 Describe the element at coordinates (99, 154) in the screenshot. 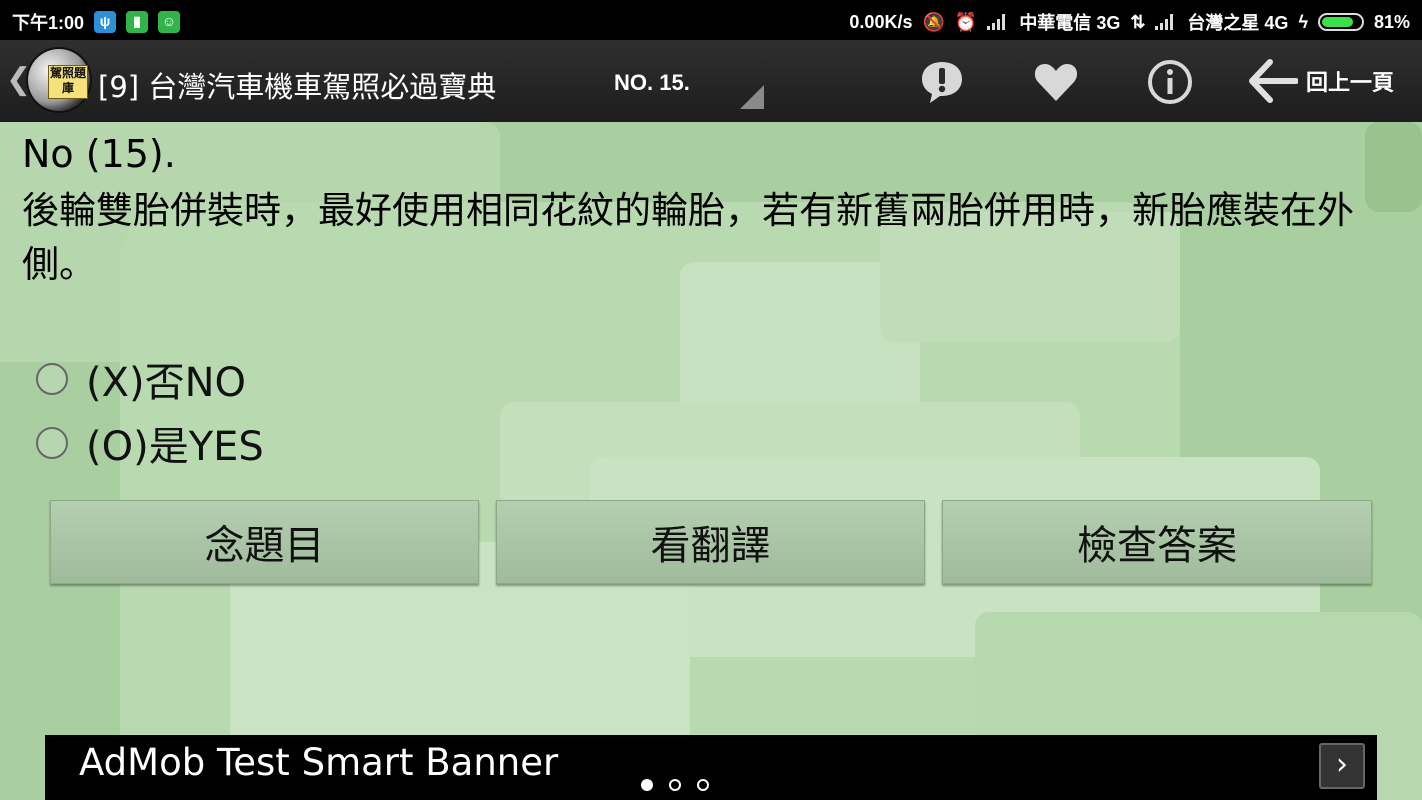

I see `question-number: No (15).` at that location.